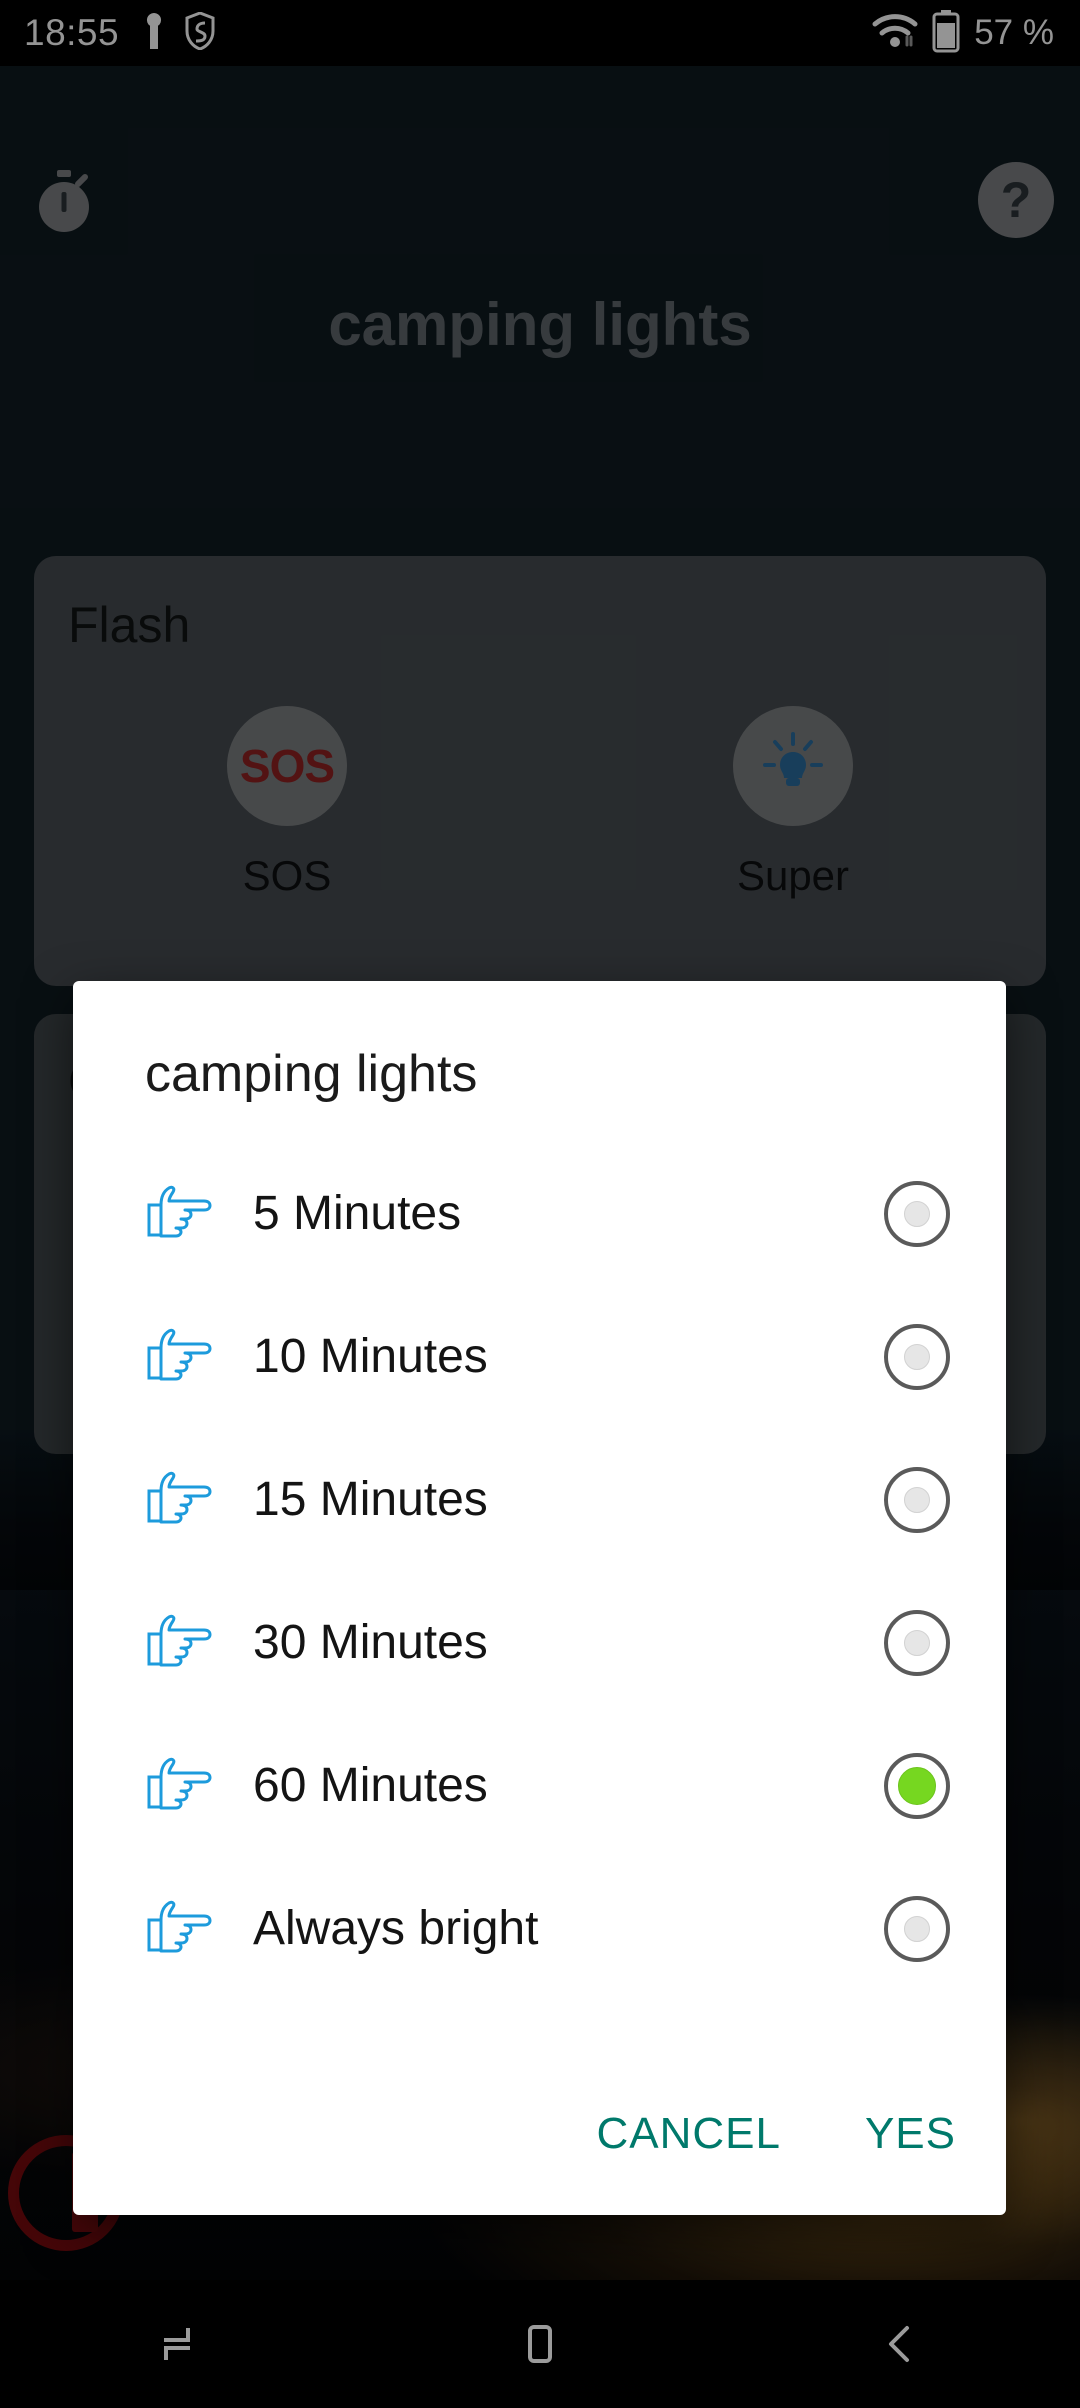  Describe the element at coordinates (396, 1928) in the screenshot. I see `list-item-label: Always bright` at that location.